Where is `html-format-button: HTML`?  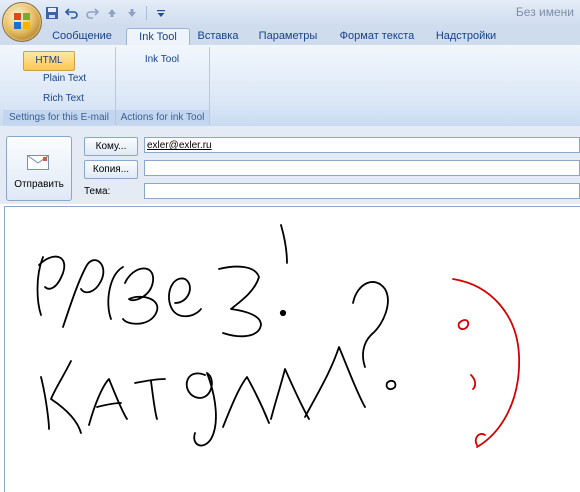 html-format-button: HTML is located at coordinates (49, 61).